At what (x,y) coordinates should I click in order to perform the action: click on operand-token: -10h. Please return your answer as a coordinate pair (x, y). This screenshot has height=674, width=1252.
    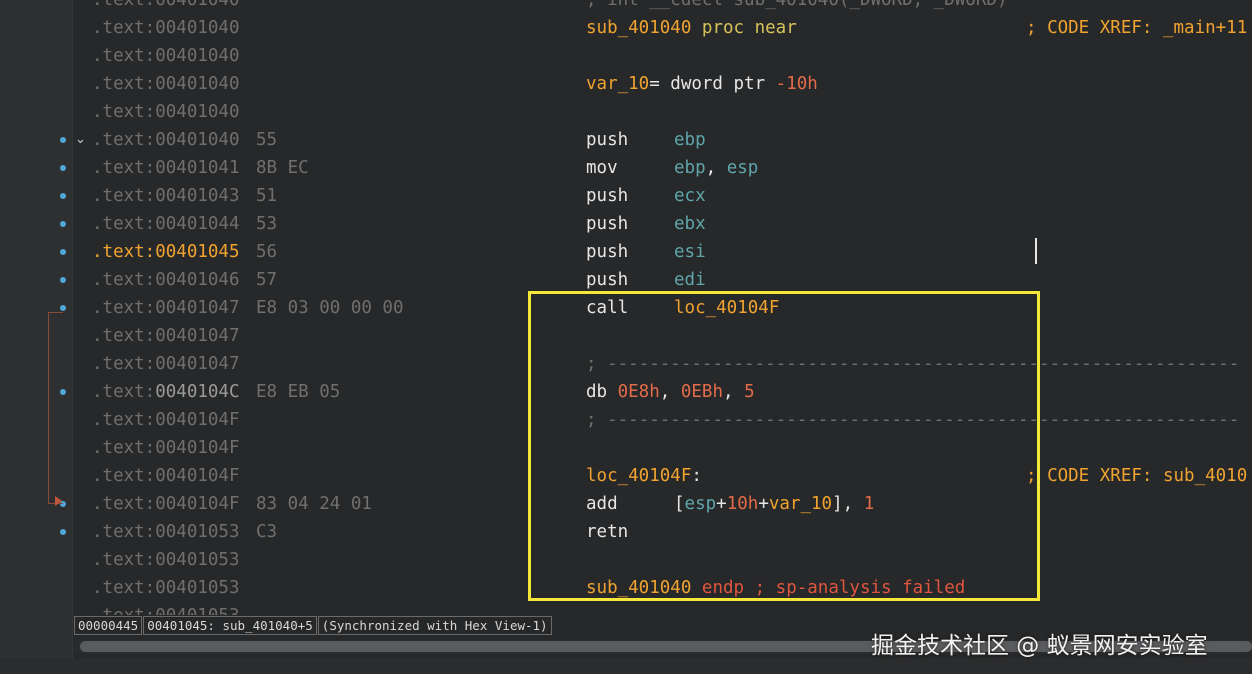
    Looking at the image, I should click on (796, 84).